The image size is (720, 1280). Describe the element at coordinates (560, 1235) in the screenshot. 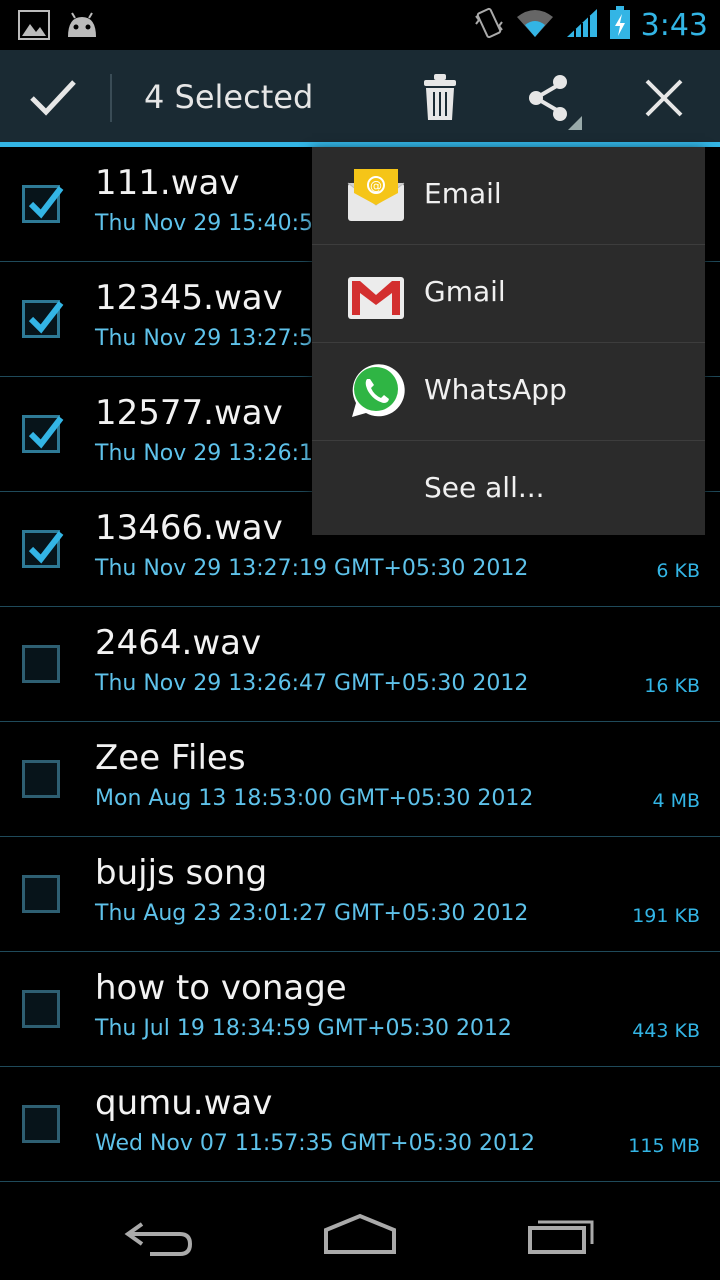

I see `recent-apps-icon` at that location.